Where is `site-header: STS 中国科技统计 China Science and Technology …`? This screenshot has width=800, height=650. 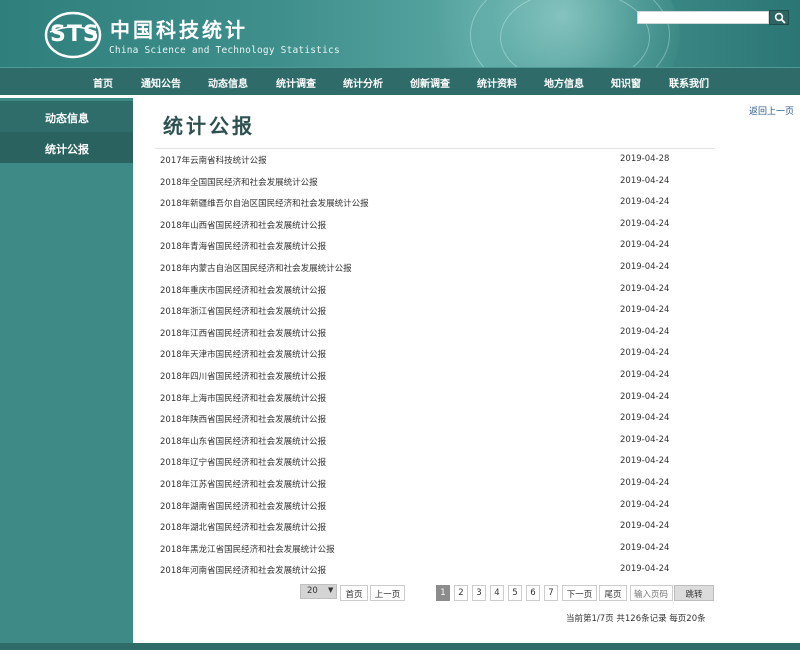
site-header: STS 中国科技统计 China Science and Technology … is located at coordinates (400, 33).